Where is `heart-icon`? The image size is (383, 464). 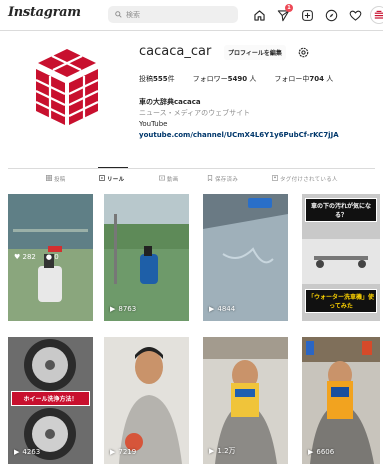 heart-icon is located at coordinates (355, 15).